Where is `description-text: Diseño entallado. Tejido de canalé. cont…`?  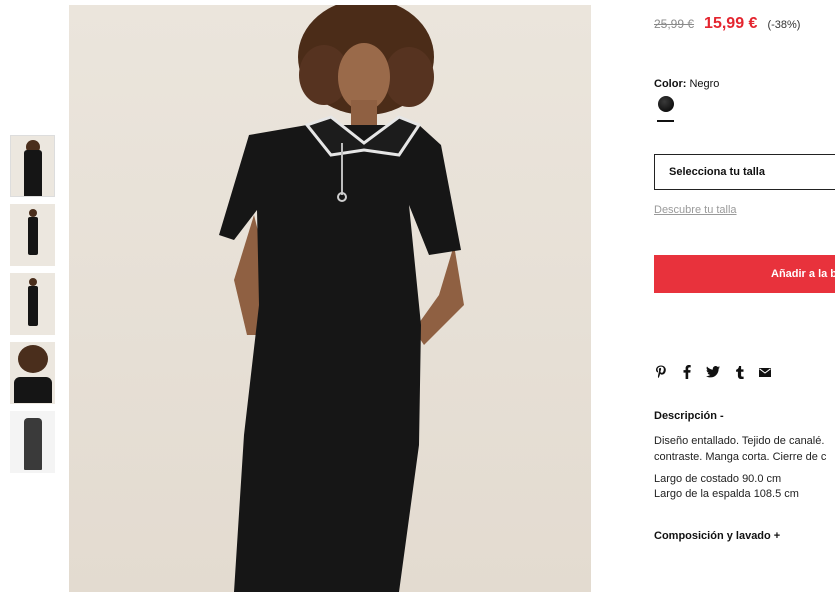 description-text: Diseño entallado. Tejido de canalé. cont… is located at coordinates (744, 449).